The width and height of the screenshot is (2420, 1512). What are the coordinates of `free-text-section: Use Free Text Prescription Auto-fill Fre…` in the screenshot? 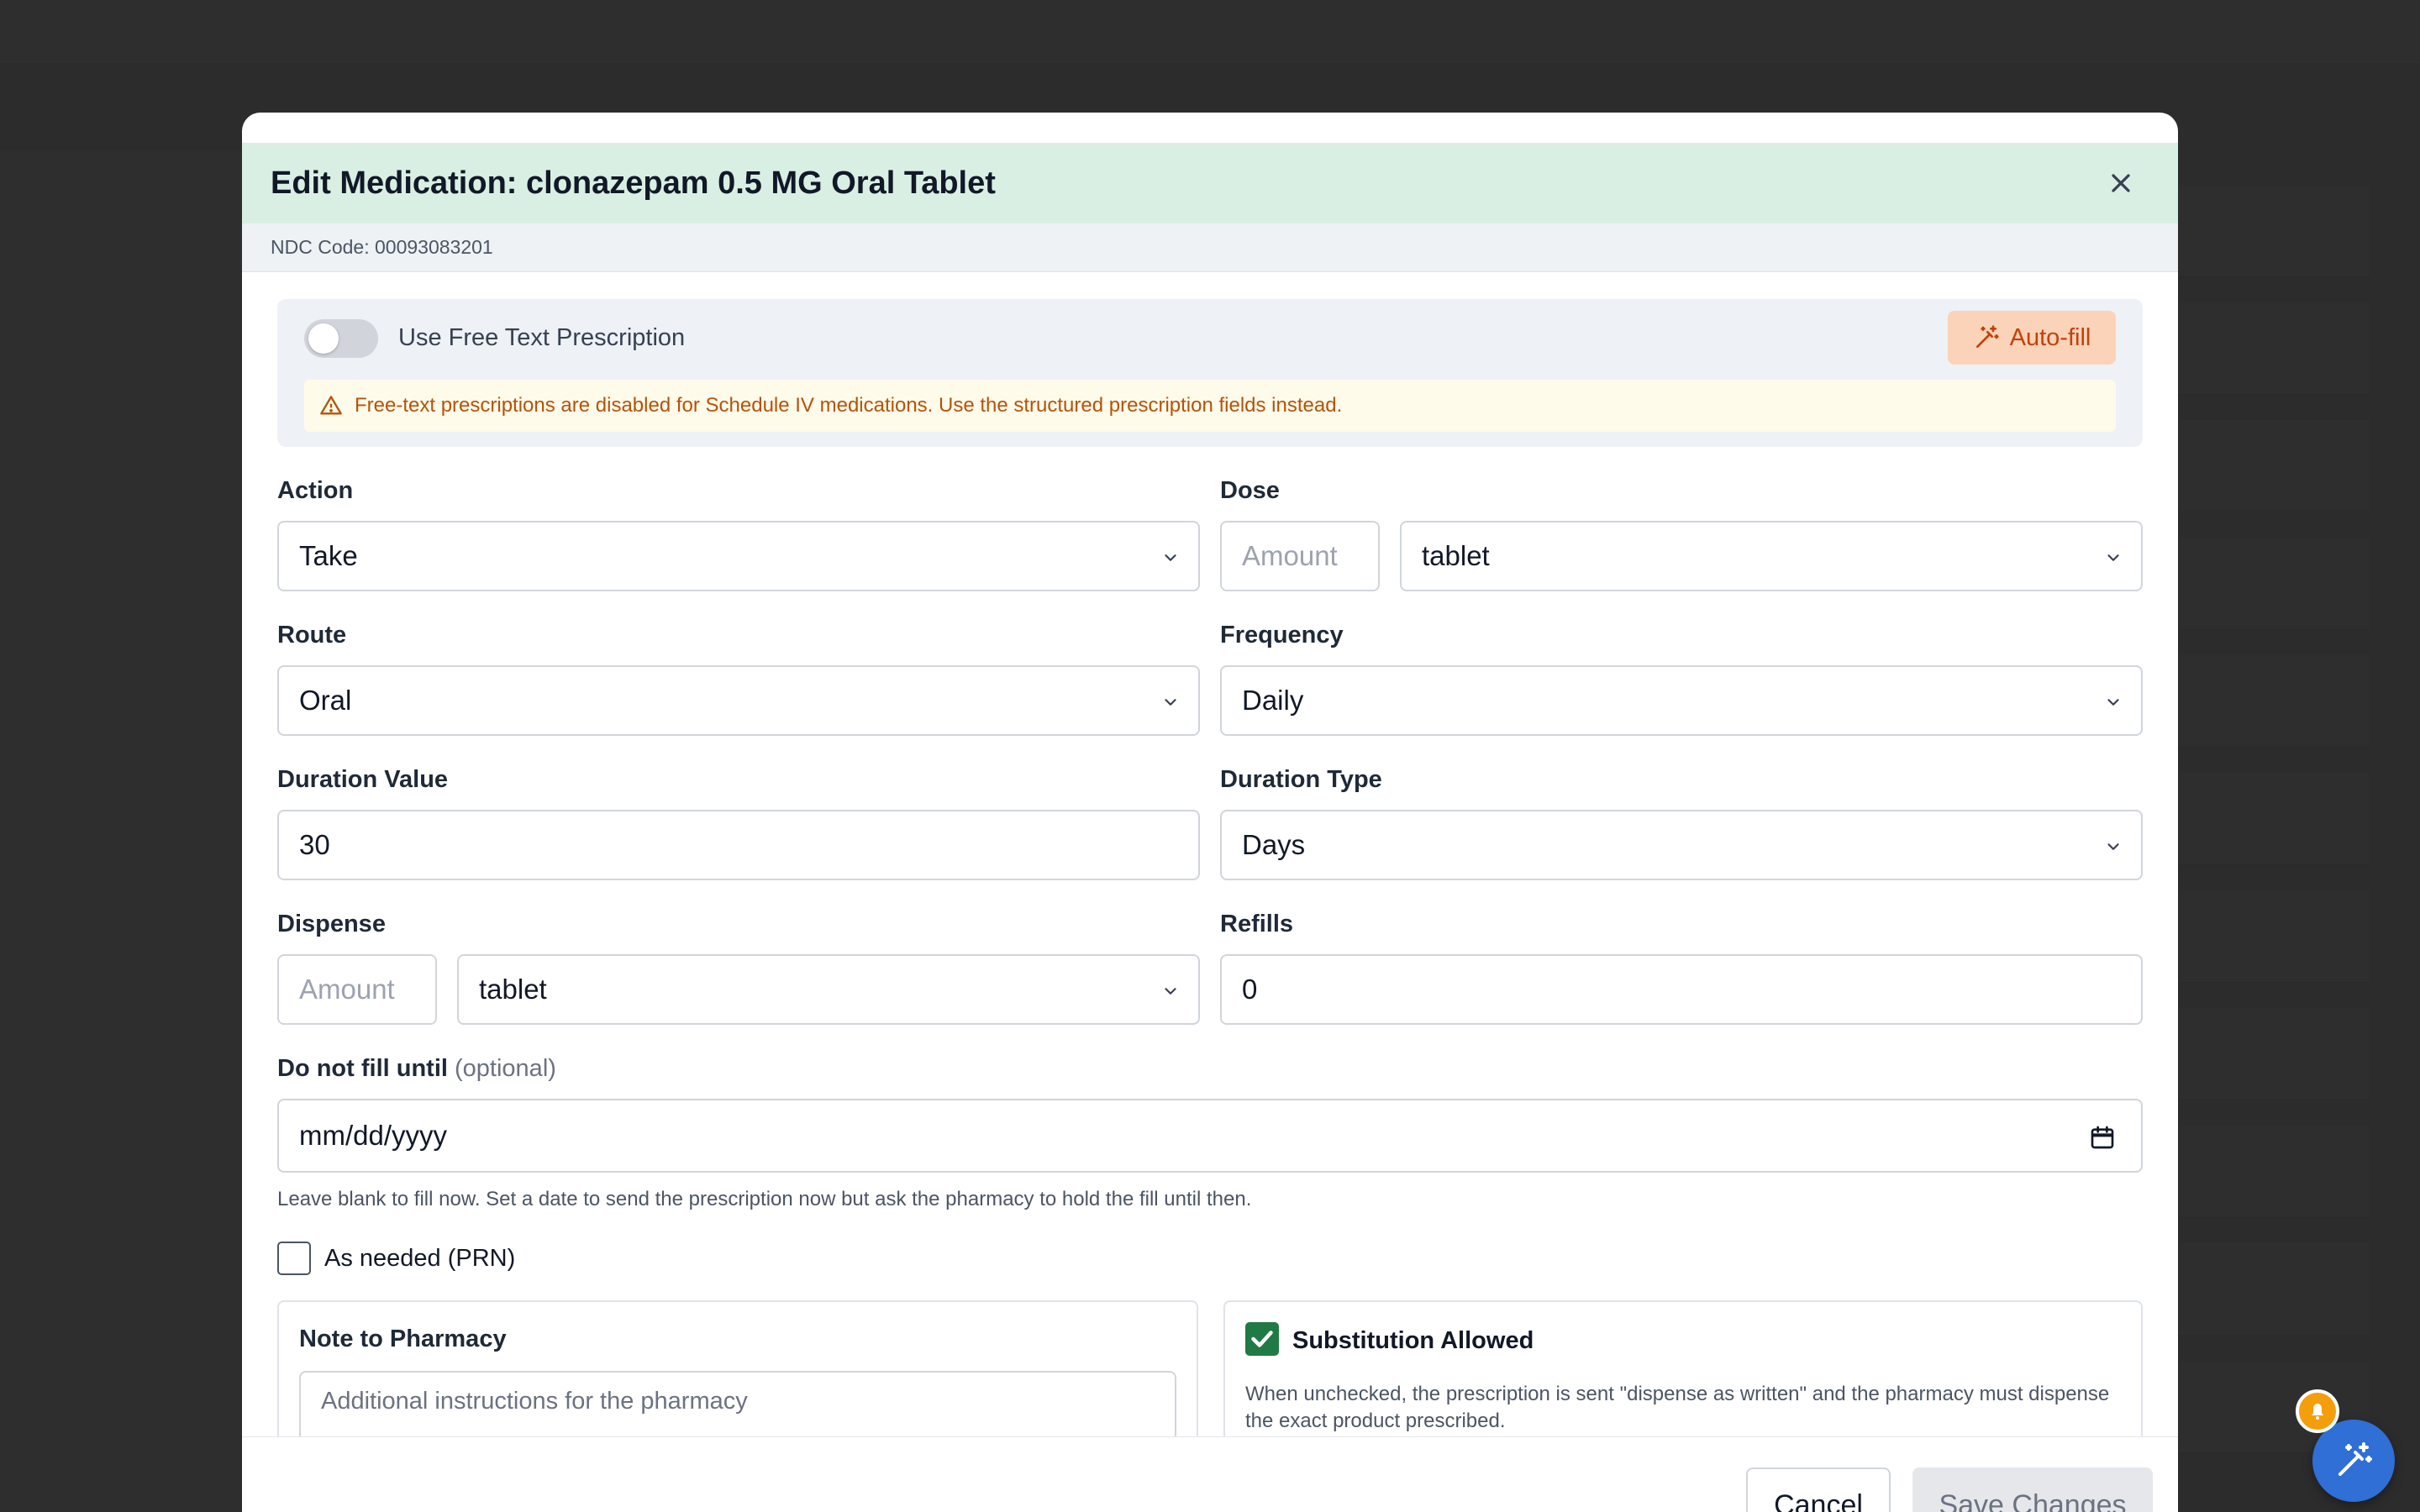 It's located at (1210, 373).